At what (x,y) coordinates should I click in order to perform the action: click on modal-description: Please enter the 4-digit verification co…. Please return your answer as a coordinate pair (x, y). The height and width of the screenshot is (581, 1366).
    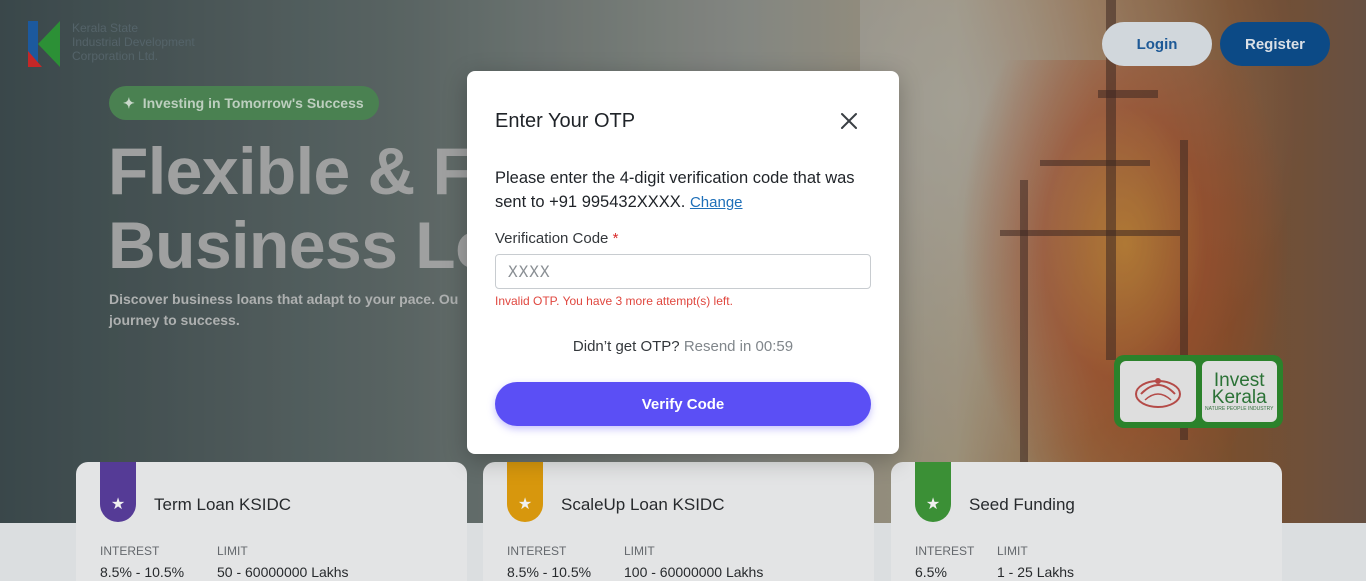
    Looking at the image, I should click on (685, 190).